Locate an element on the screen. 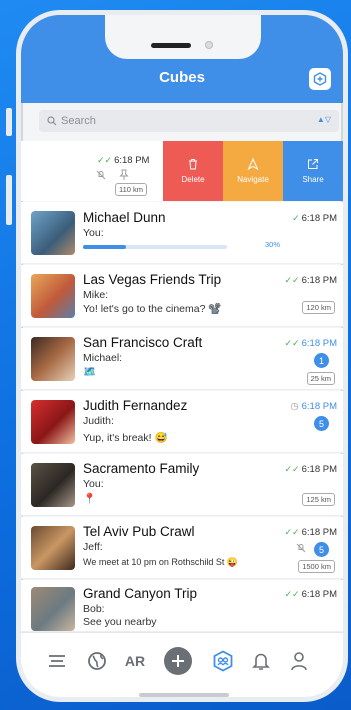  menu-icon is located at coordinates (57, 661).